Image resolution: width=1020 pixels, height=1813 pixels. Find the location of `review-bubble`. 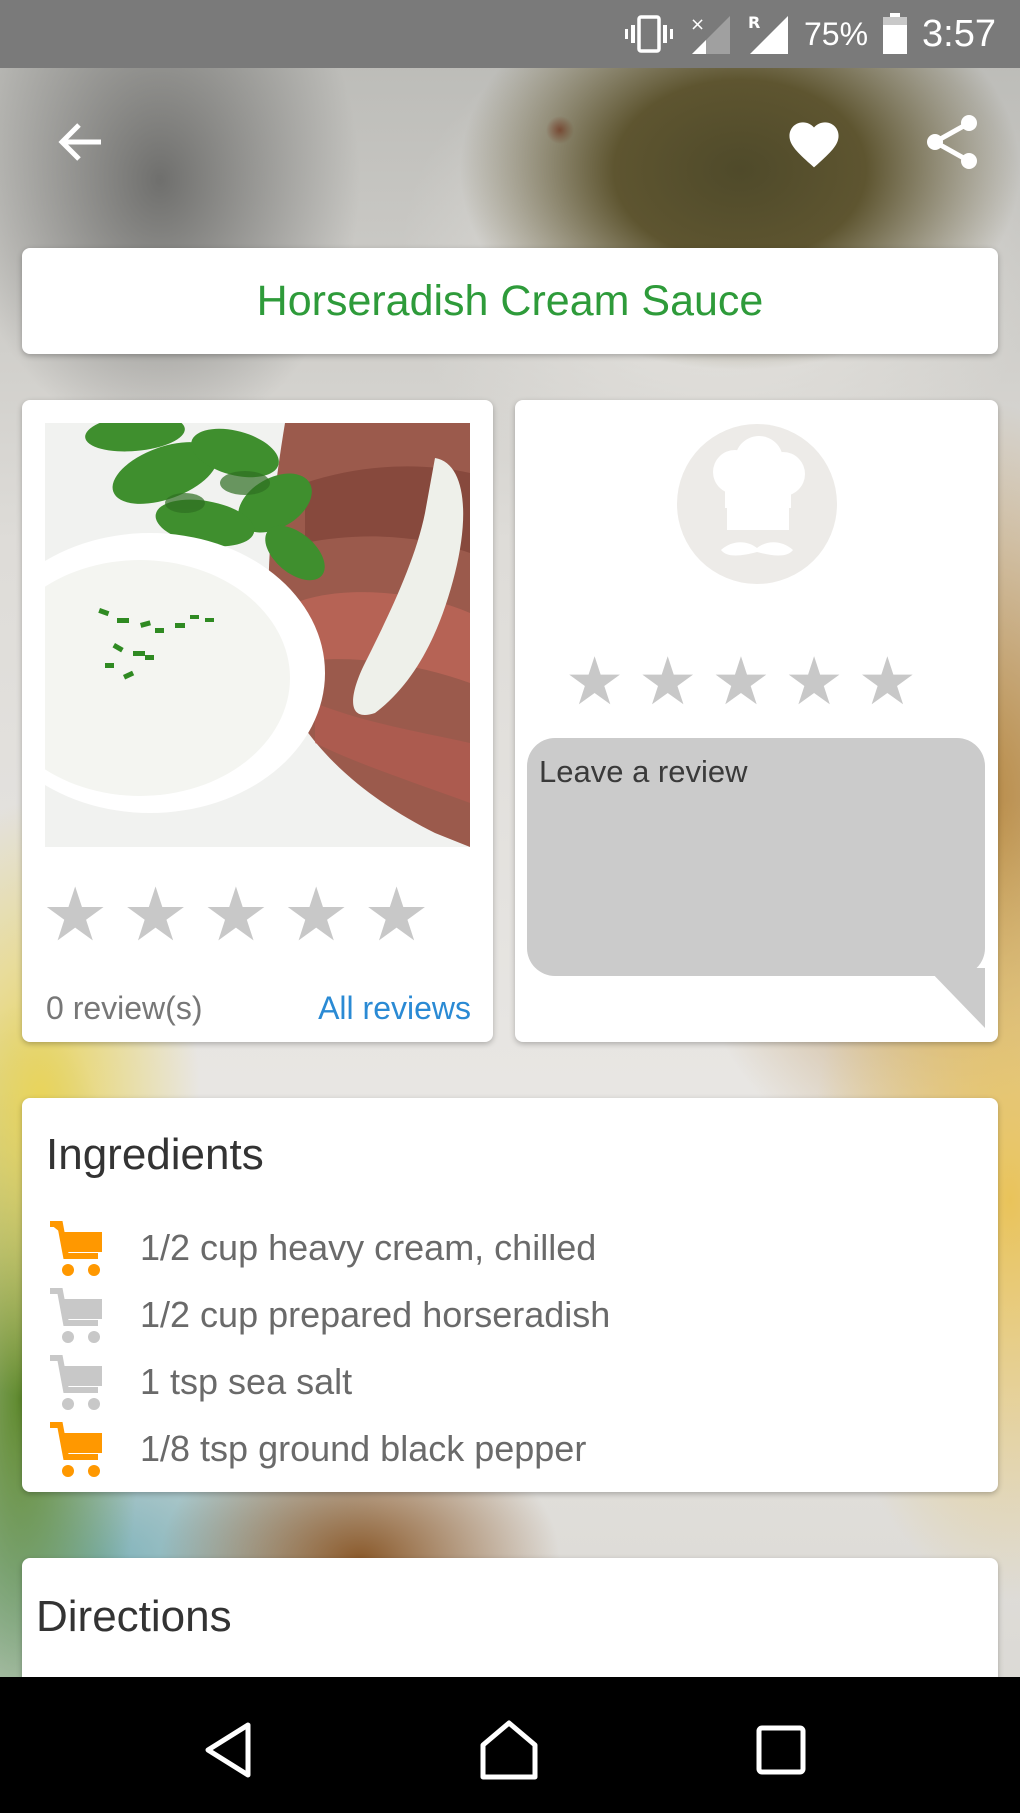

review-bubble is located at coordinates (756, 883).